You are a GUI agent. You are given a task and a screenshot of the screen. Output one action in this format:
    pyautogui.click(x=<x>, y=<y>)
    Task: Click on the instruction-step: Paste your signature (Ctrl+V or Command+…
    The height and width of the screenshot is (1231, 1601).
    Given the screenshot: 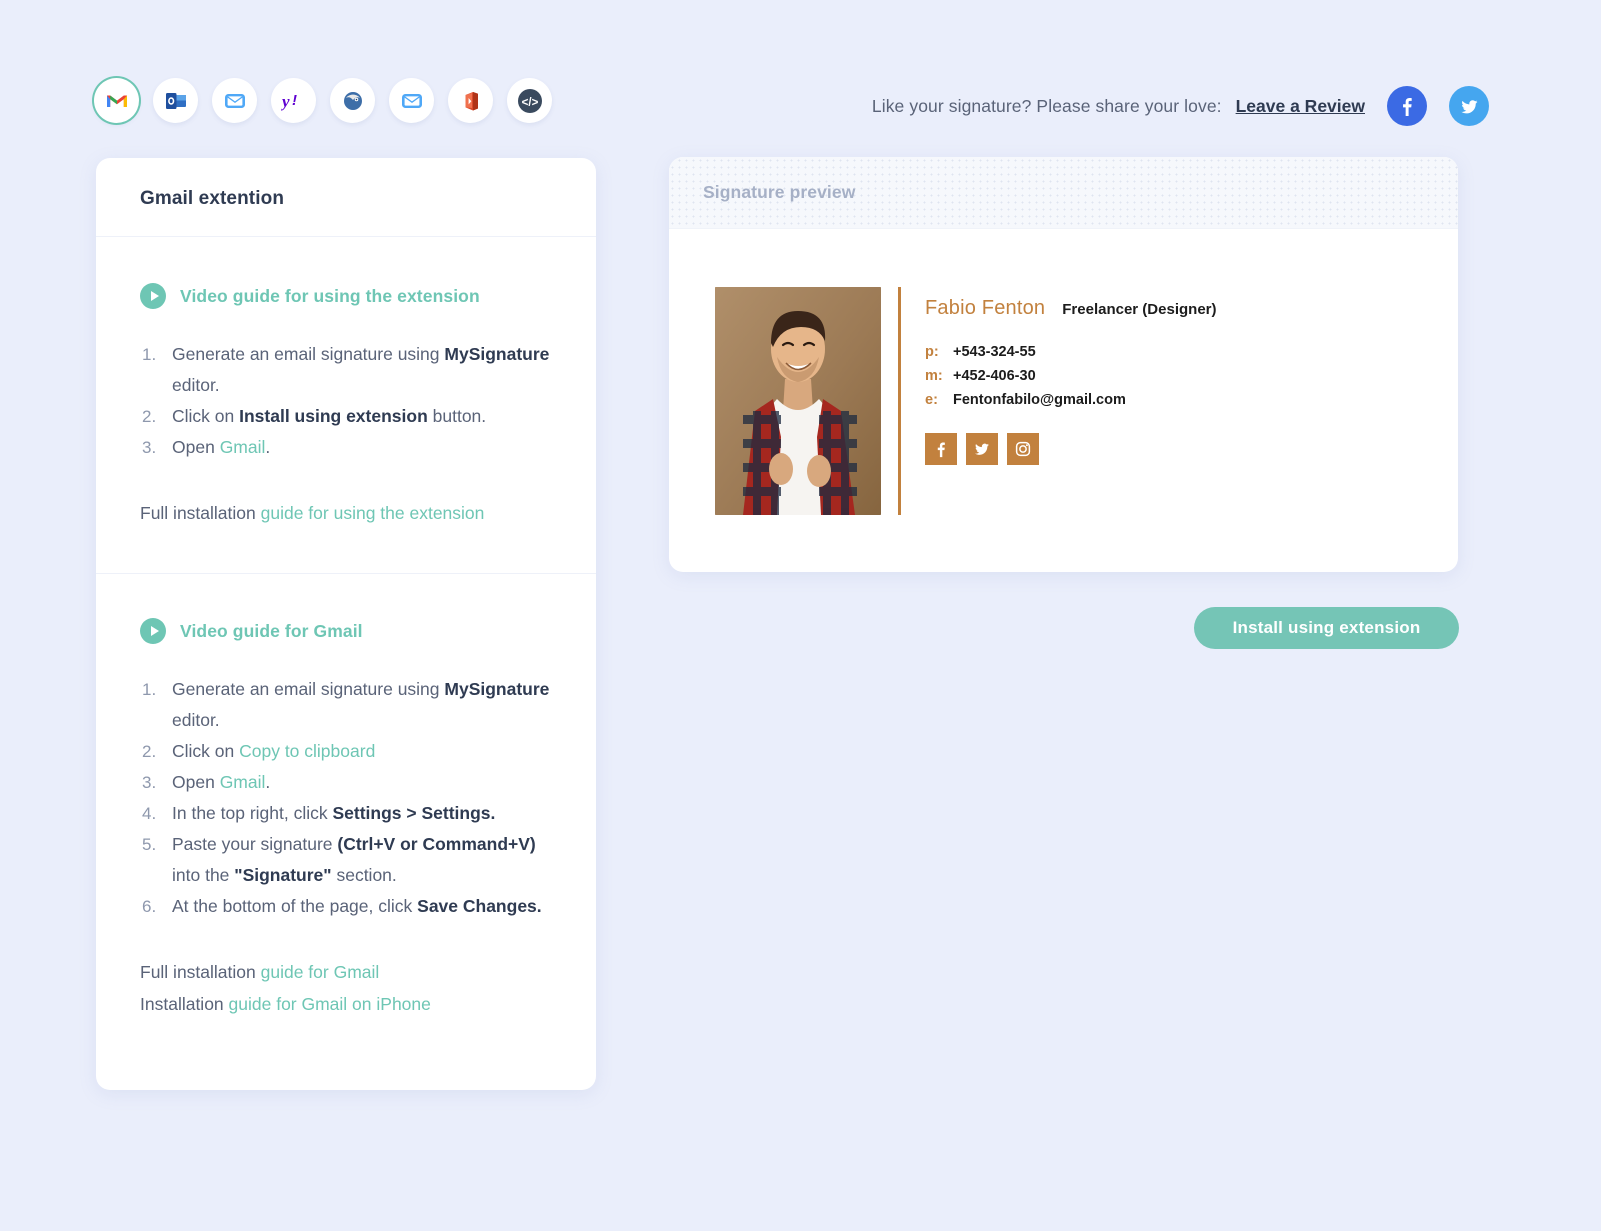 What is the action you would take?
    pyautogui.click(x=347, y=860)
    